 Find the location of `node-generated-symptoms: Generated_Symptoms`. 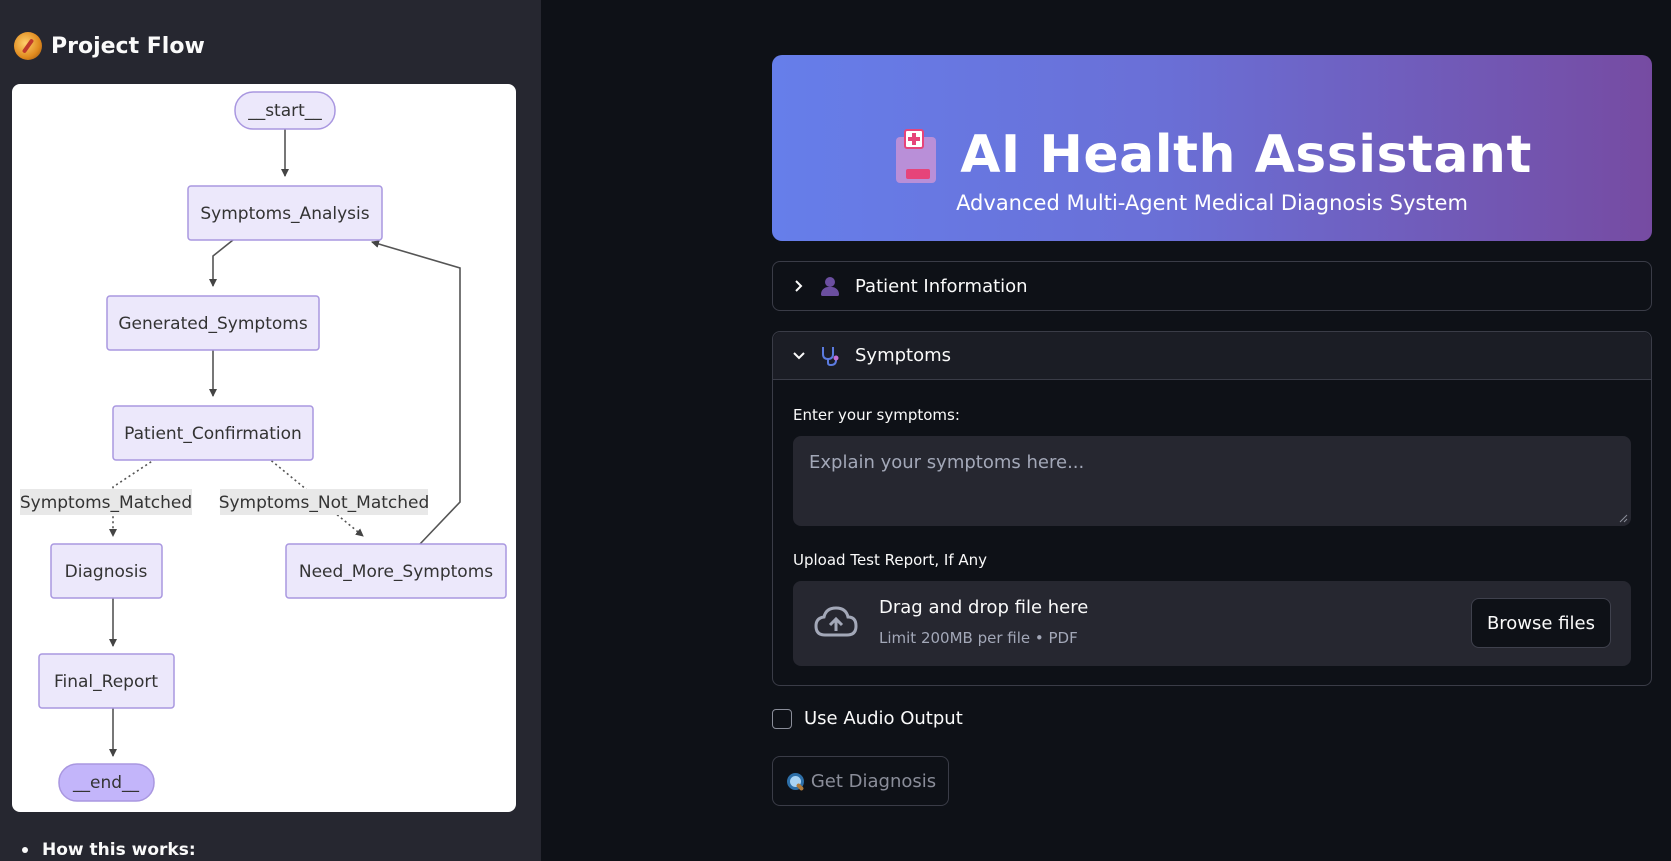

node-generated-symptoms: Generated_Symptoms is located at coordinates (213, 323).